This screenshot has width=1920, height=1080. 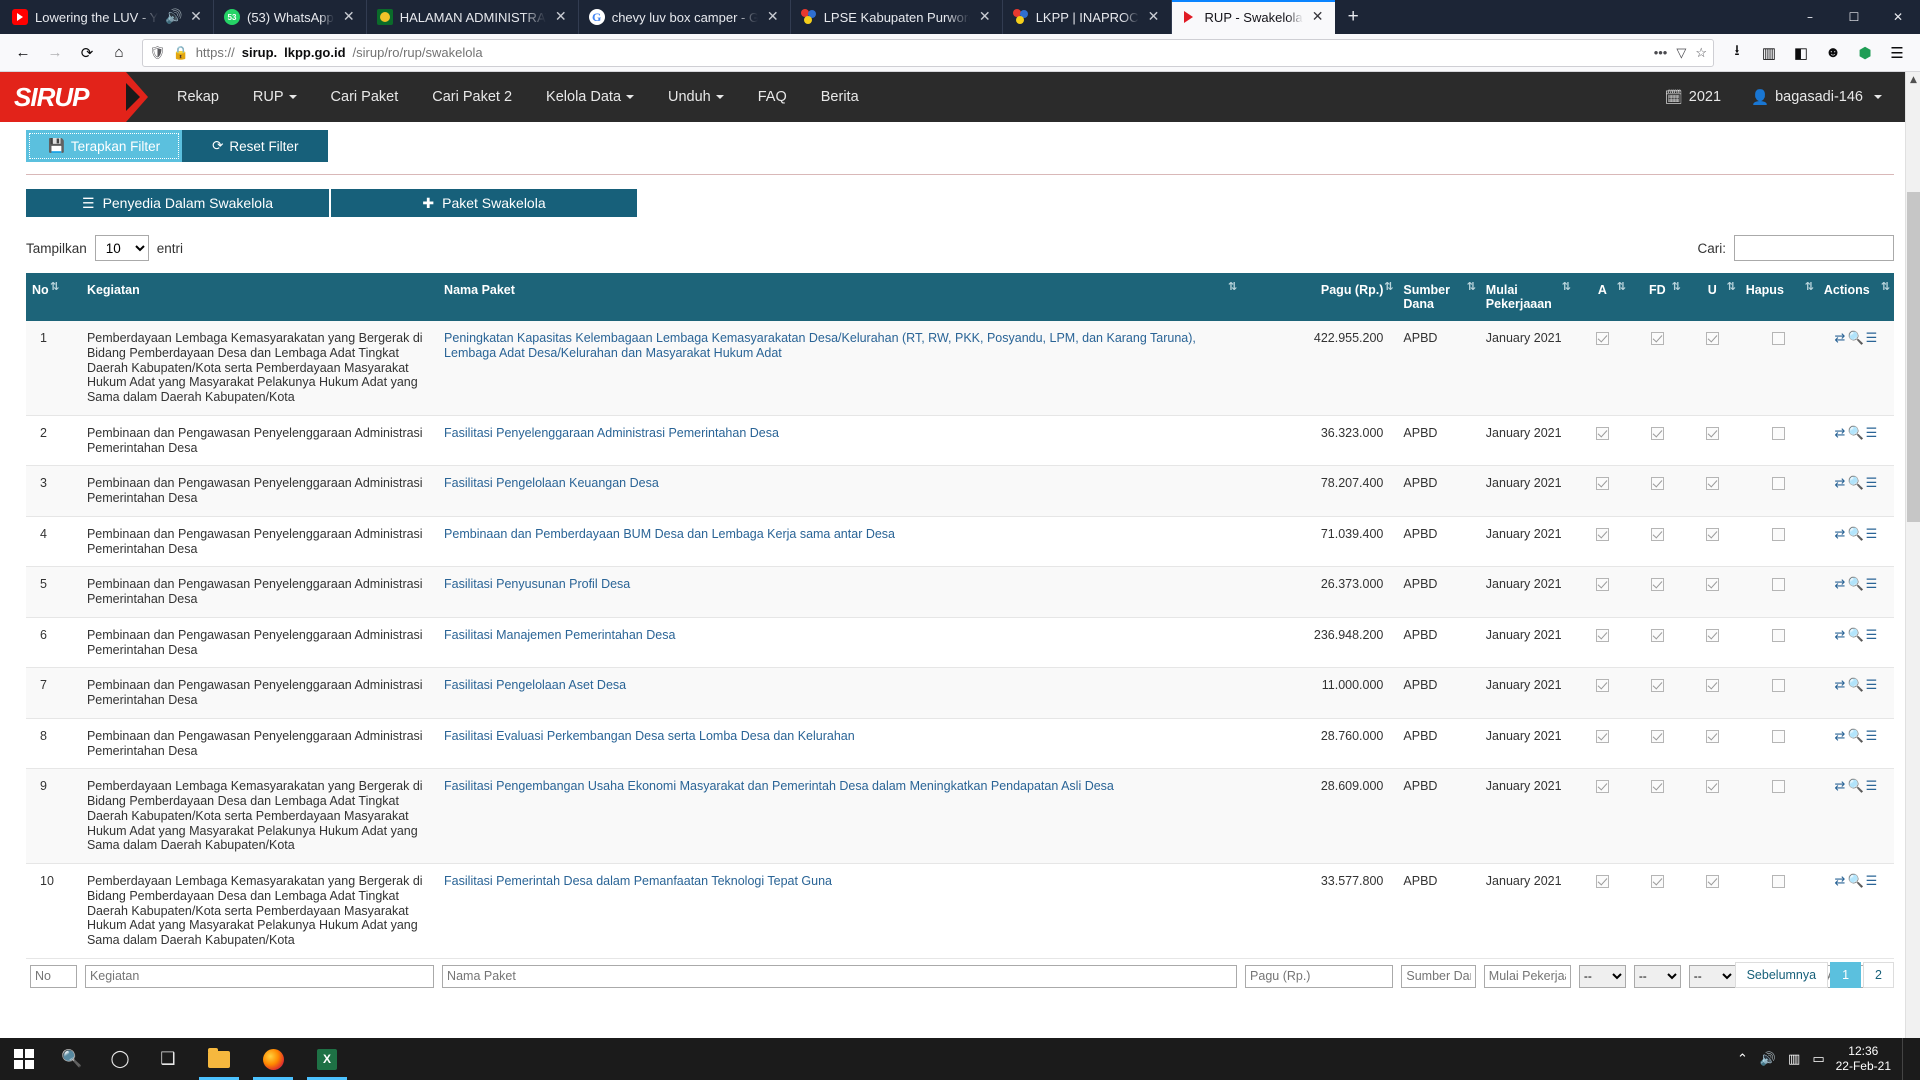 I want to click on search-input, so click(x=1814, y=248).